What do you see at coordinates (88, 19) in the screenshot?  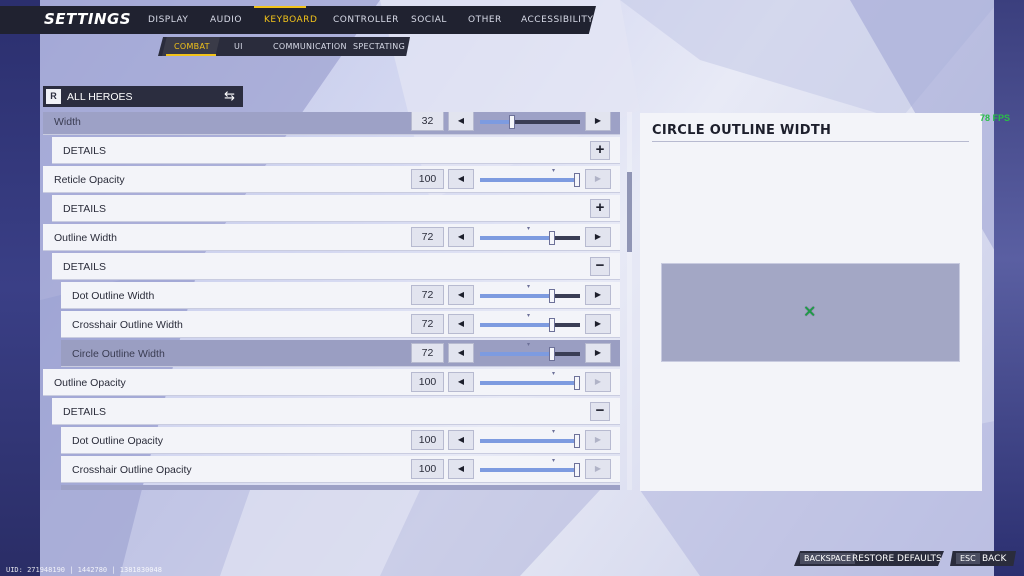 I see `page-title: SETTINGS` at bounding box center [88, 19].